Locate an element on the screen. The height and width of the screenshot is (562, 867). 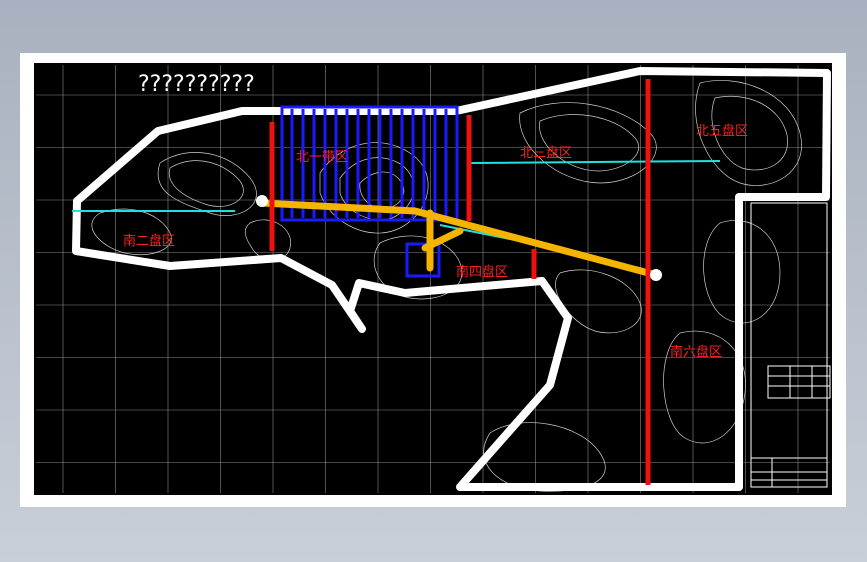
zone-label-north5: 北五盘区 is located at coordinates (722, 131).